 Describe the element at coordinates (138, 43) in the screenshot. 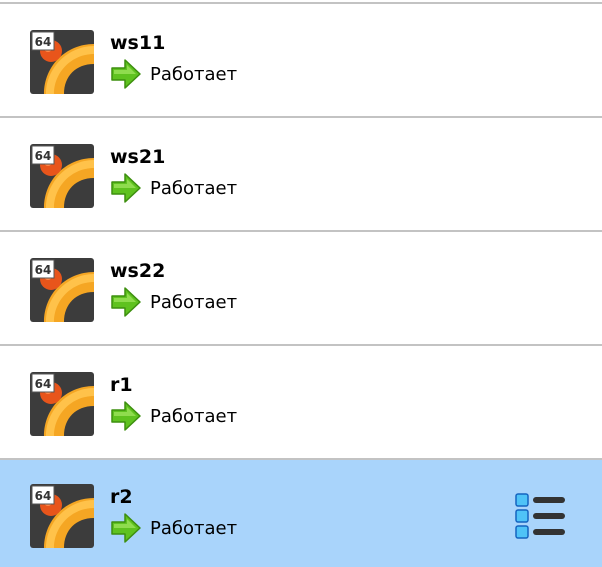

I see `vm-name: ws11` at that location.